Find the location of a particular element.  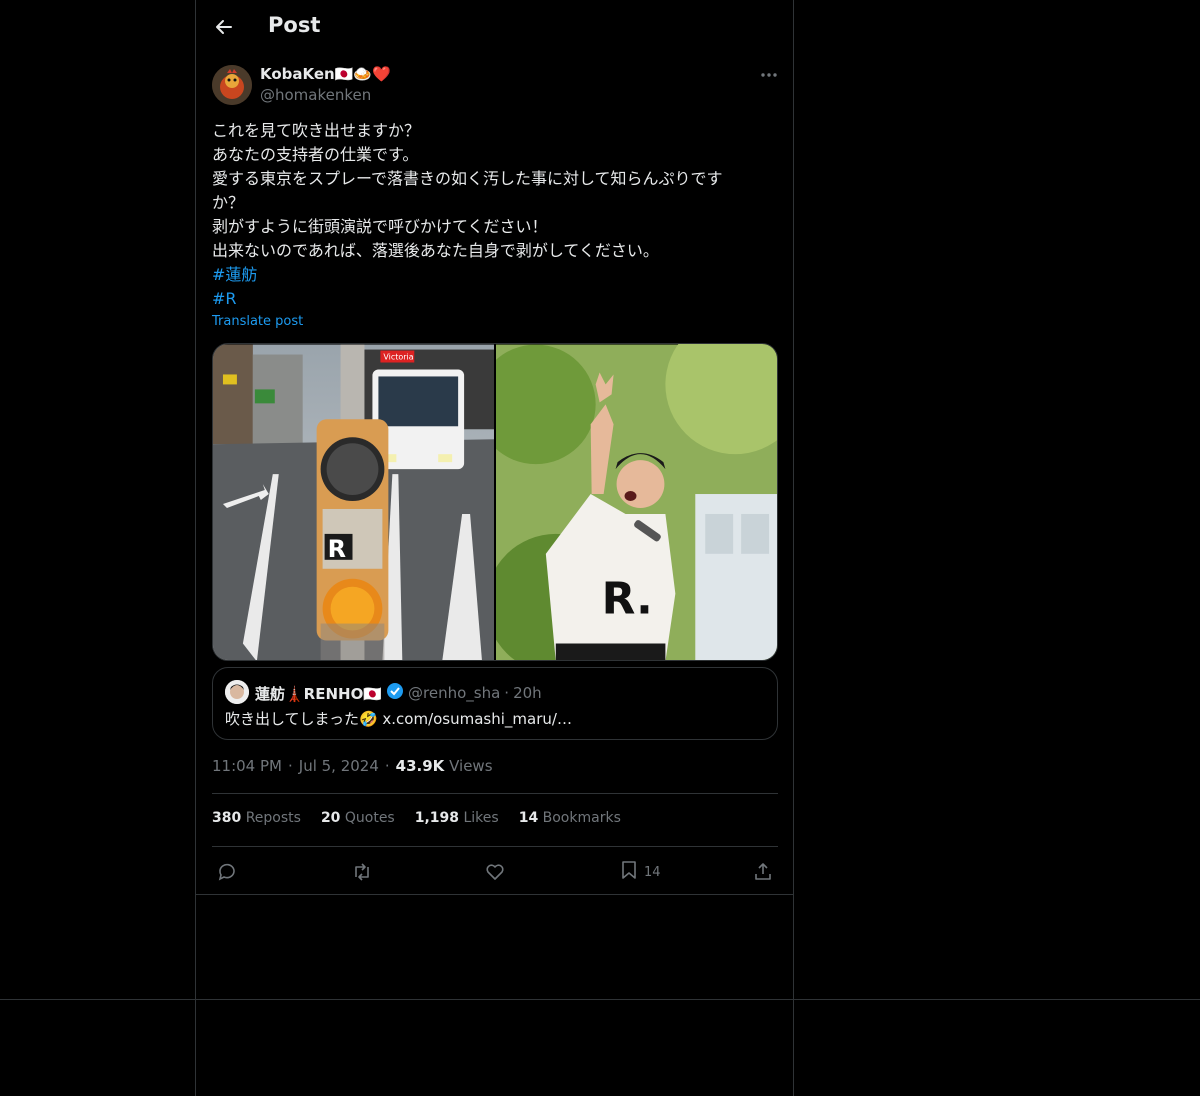

quotes-label: Quotes is located at coordinates (369, 818).